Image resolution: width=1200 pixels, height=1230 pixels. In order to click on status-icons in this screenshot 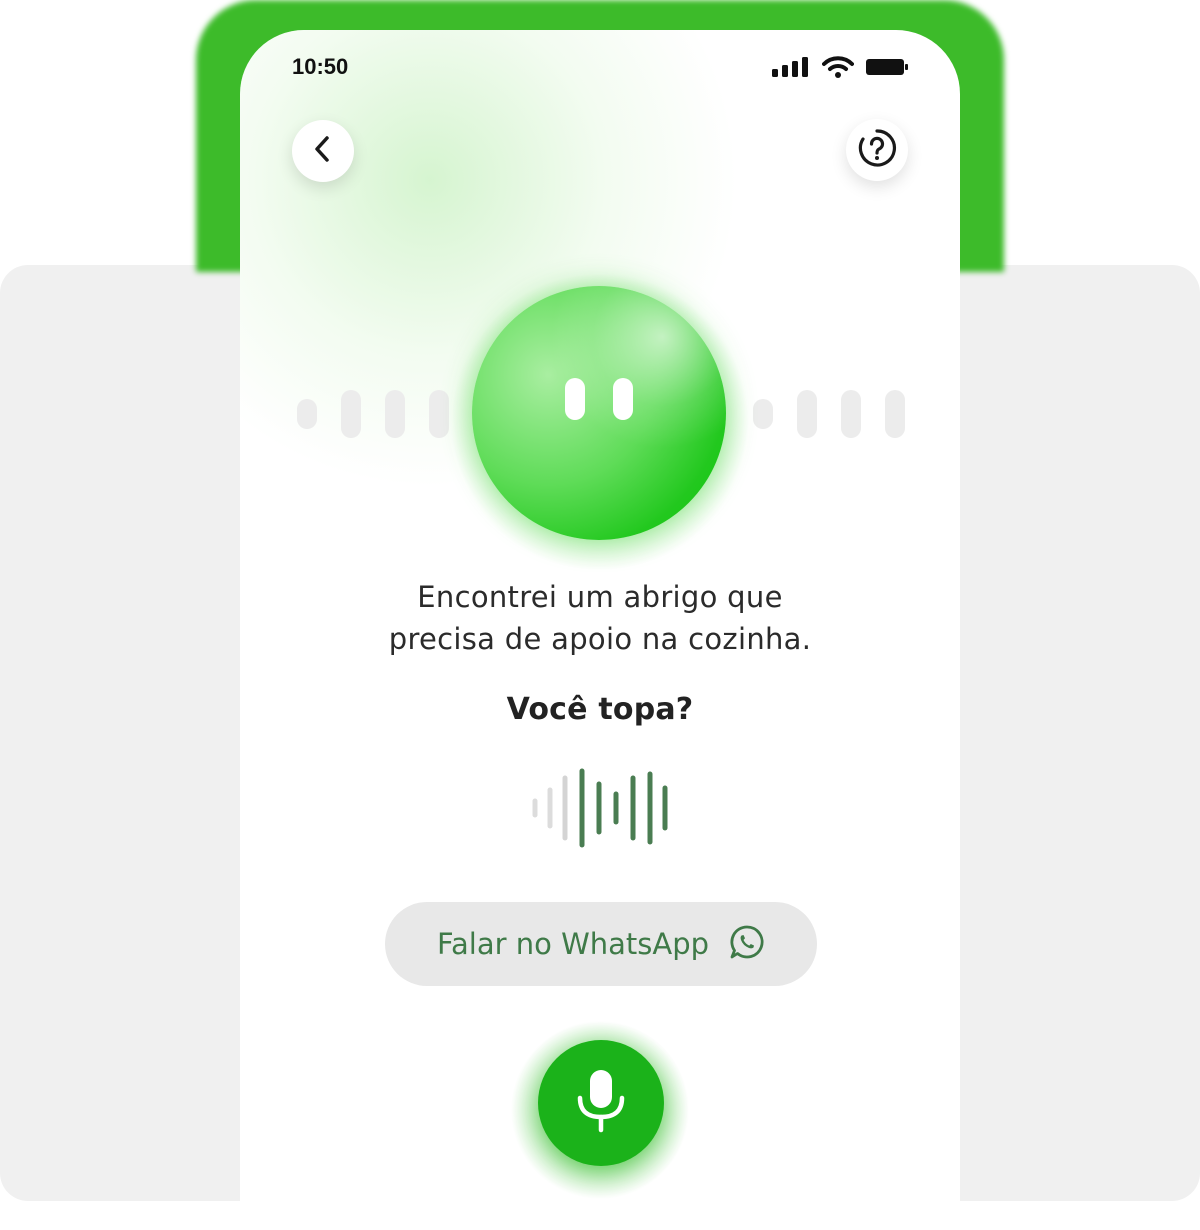, I will do `click(840, 69)`.